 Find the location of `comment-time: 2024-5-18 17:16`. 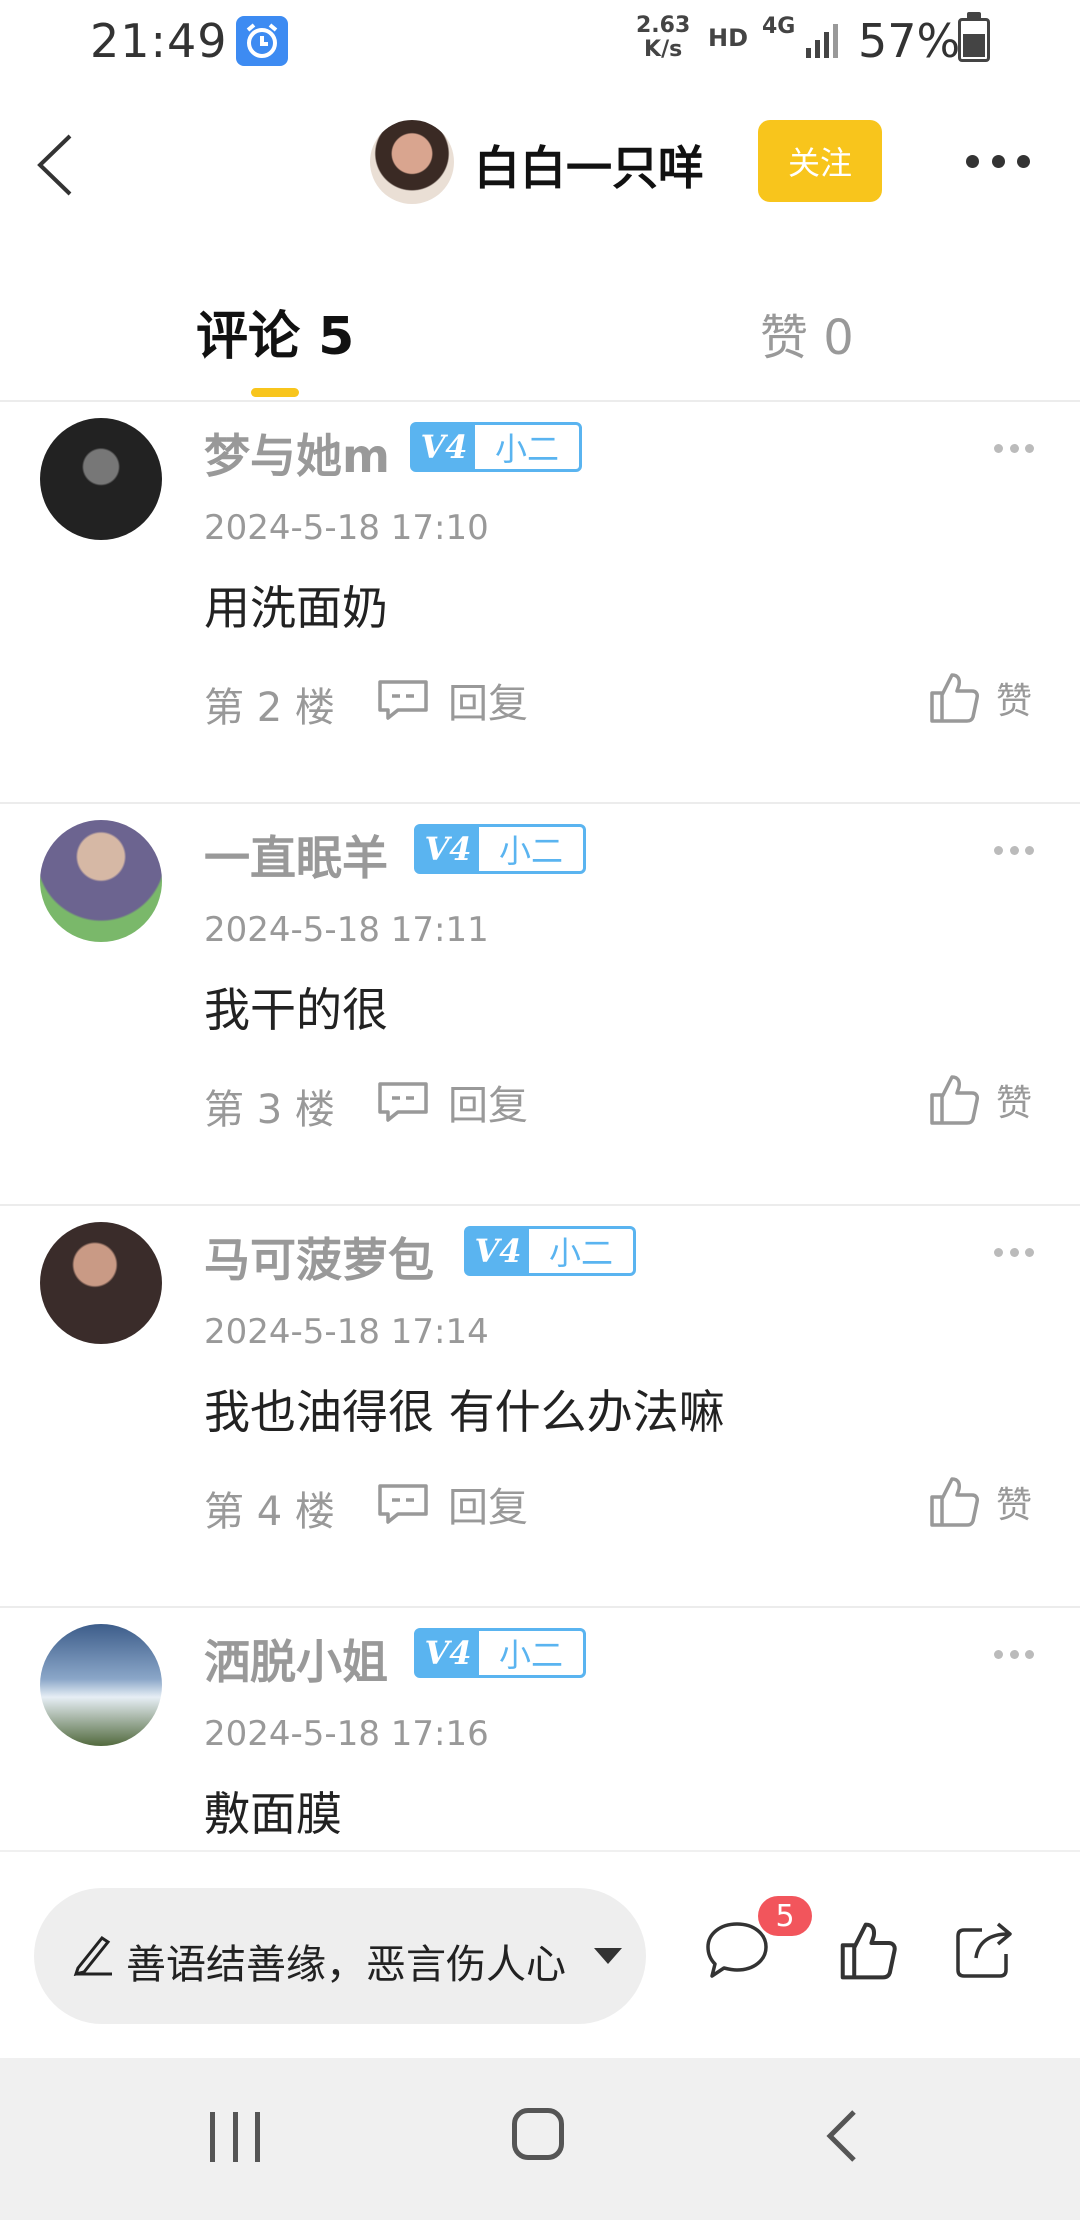

comment-time: 2024-5-18 17:16 is located at coordinates (346, 1734).